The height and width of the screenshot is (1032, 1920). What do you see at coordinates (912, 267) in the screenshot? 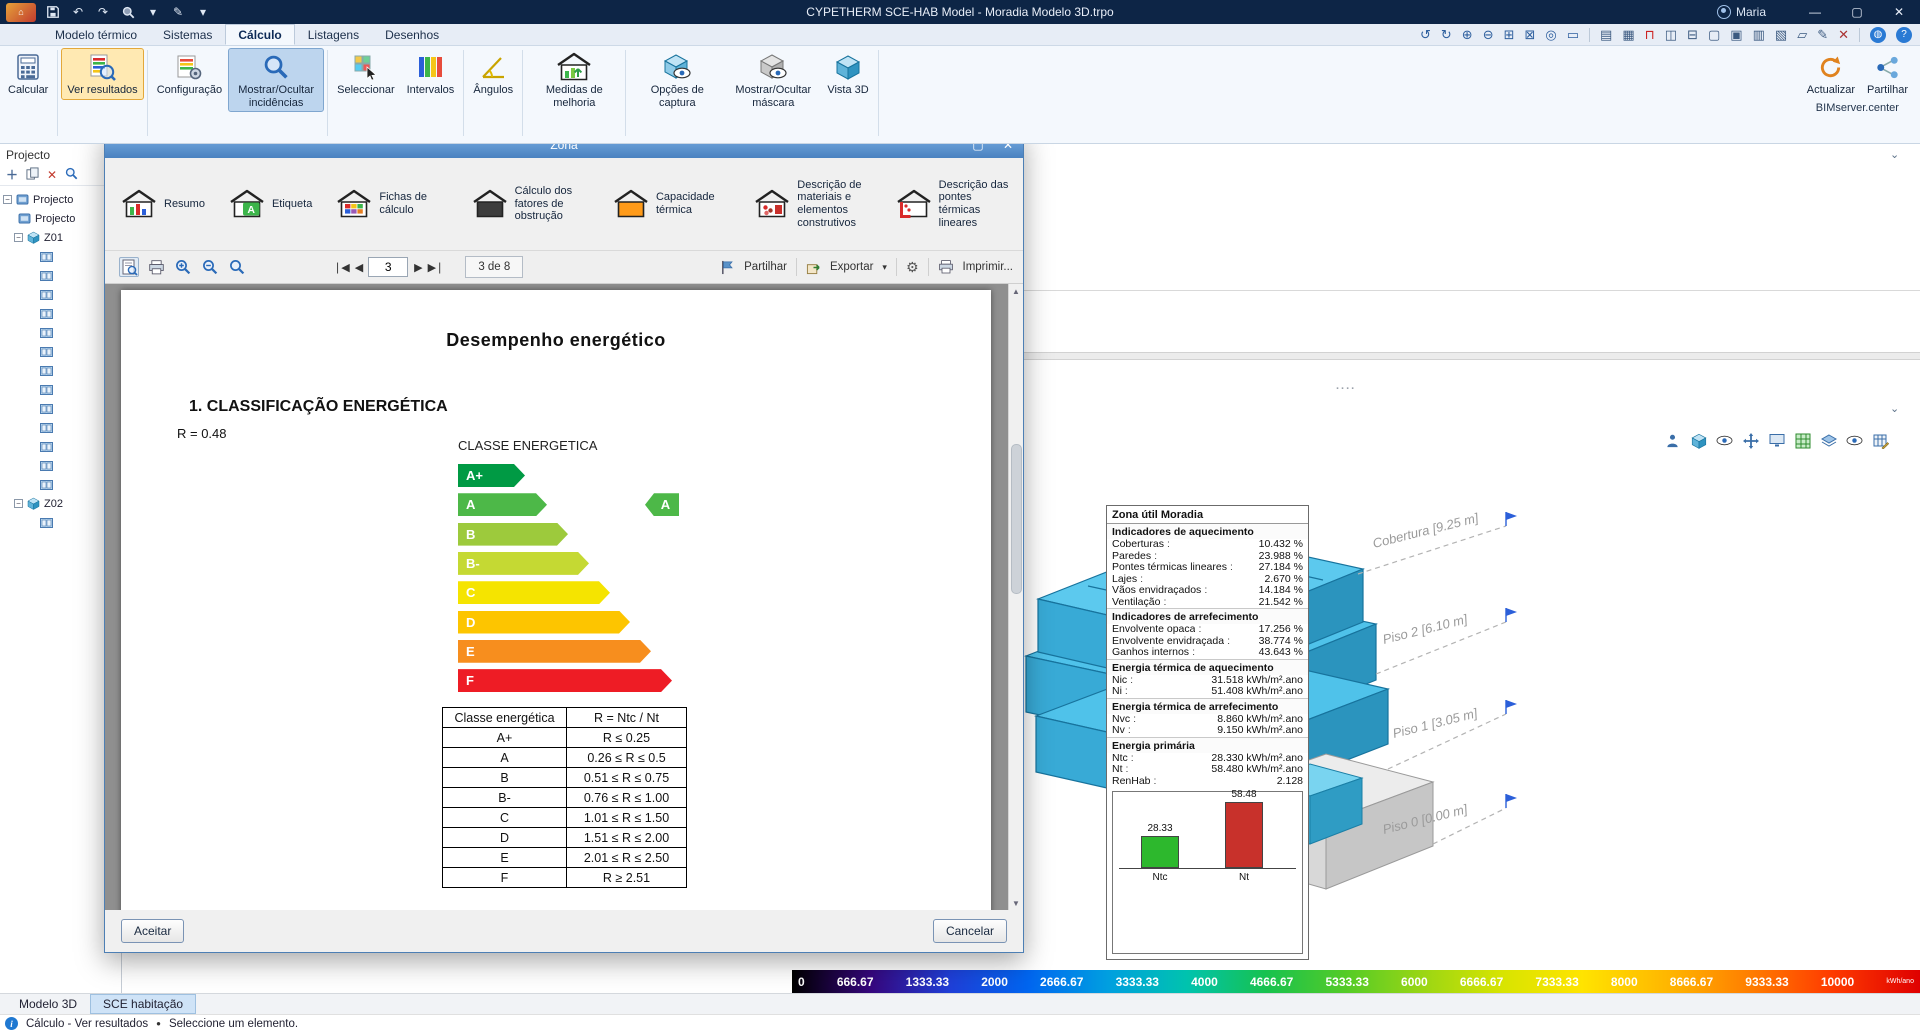
I see `viewer-settings-icon: ⚙` at bounding box center [912, 267].